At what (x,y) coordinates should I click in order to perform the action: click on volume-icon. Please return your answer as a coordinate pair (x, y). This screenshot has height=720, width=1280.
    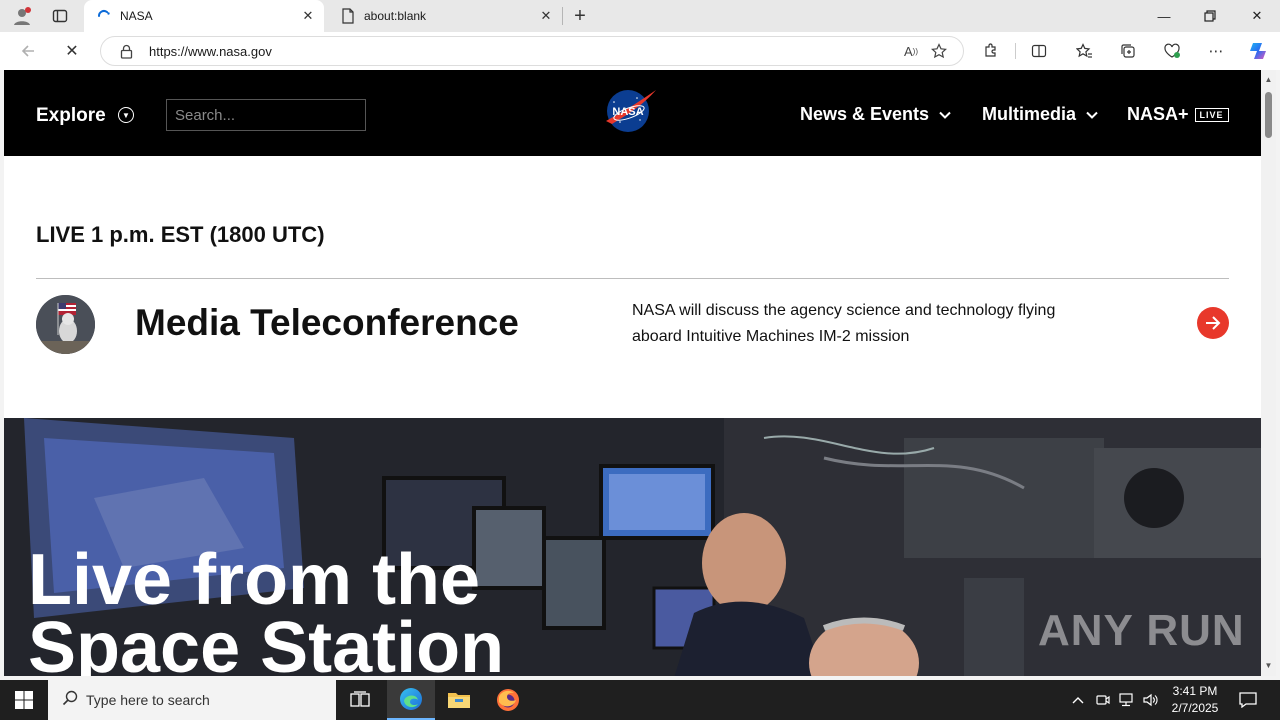
    Looking at the image, I should click on (1151, 700).